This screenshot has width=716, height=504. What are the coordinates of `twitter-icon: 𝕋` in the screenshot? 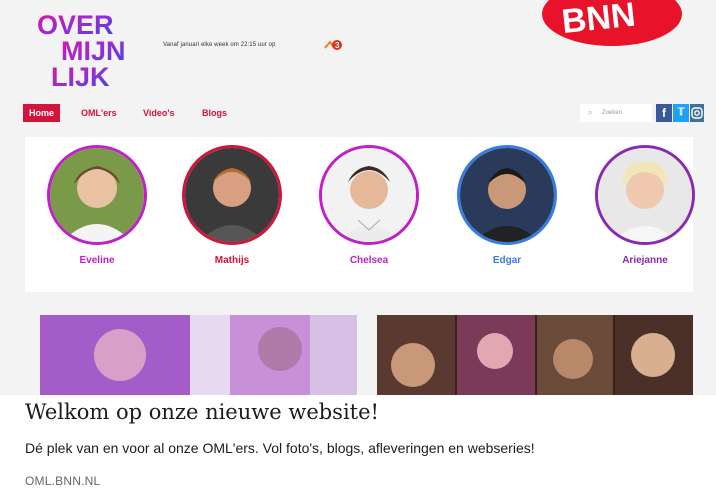 It's located at (681, 113).